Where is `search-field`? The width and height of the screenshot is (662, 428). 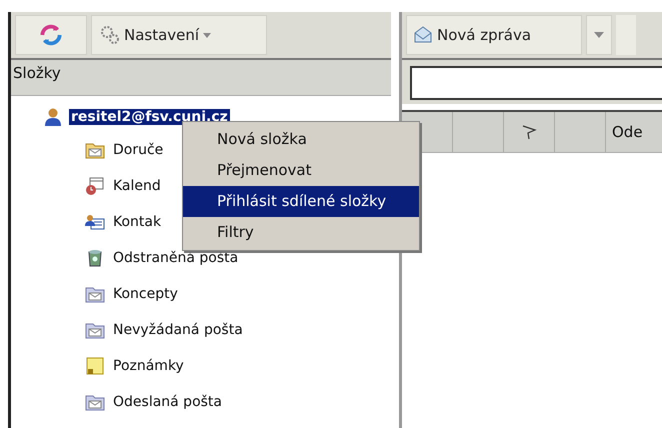 search-field is located at coordinates (536, 83).